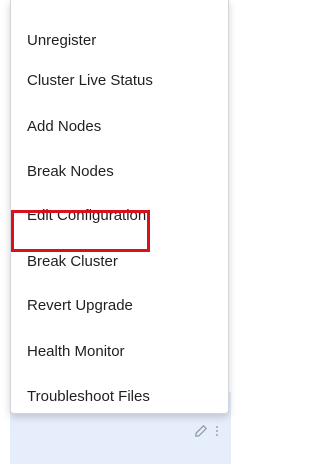 The width and height of the screenshot is (320, 464). What do you see at coordinates (217, 431) in the screenshot?
I see `kebab-menu-icon` at bounding box center [217, 431].